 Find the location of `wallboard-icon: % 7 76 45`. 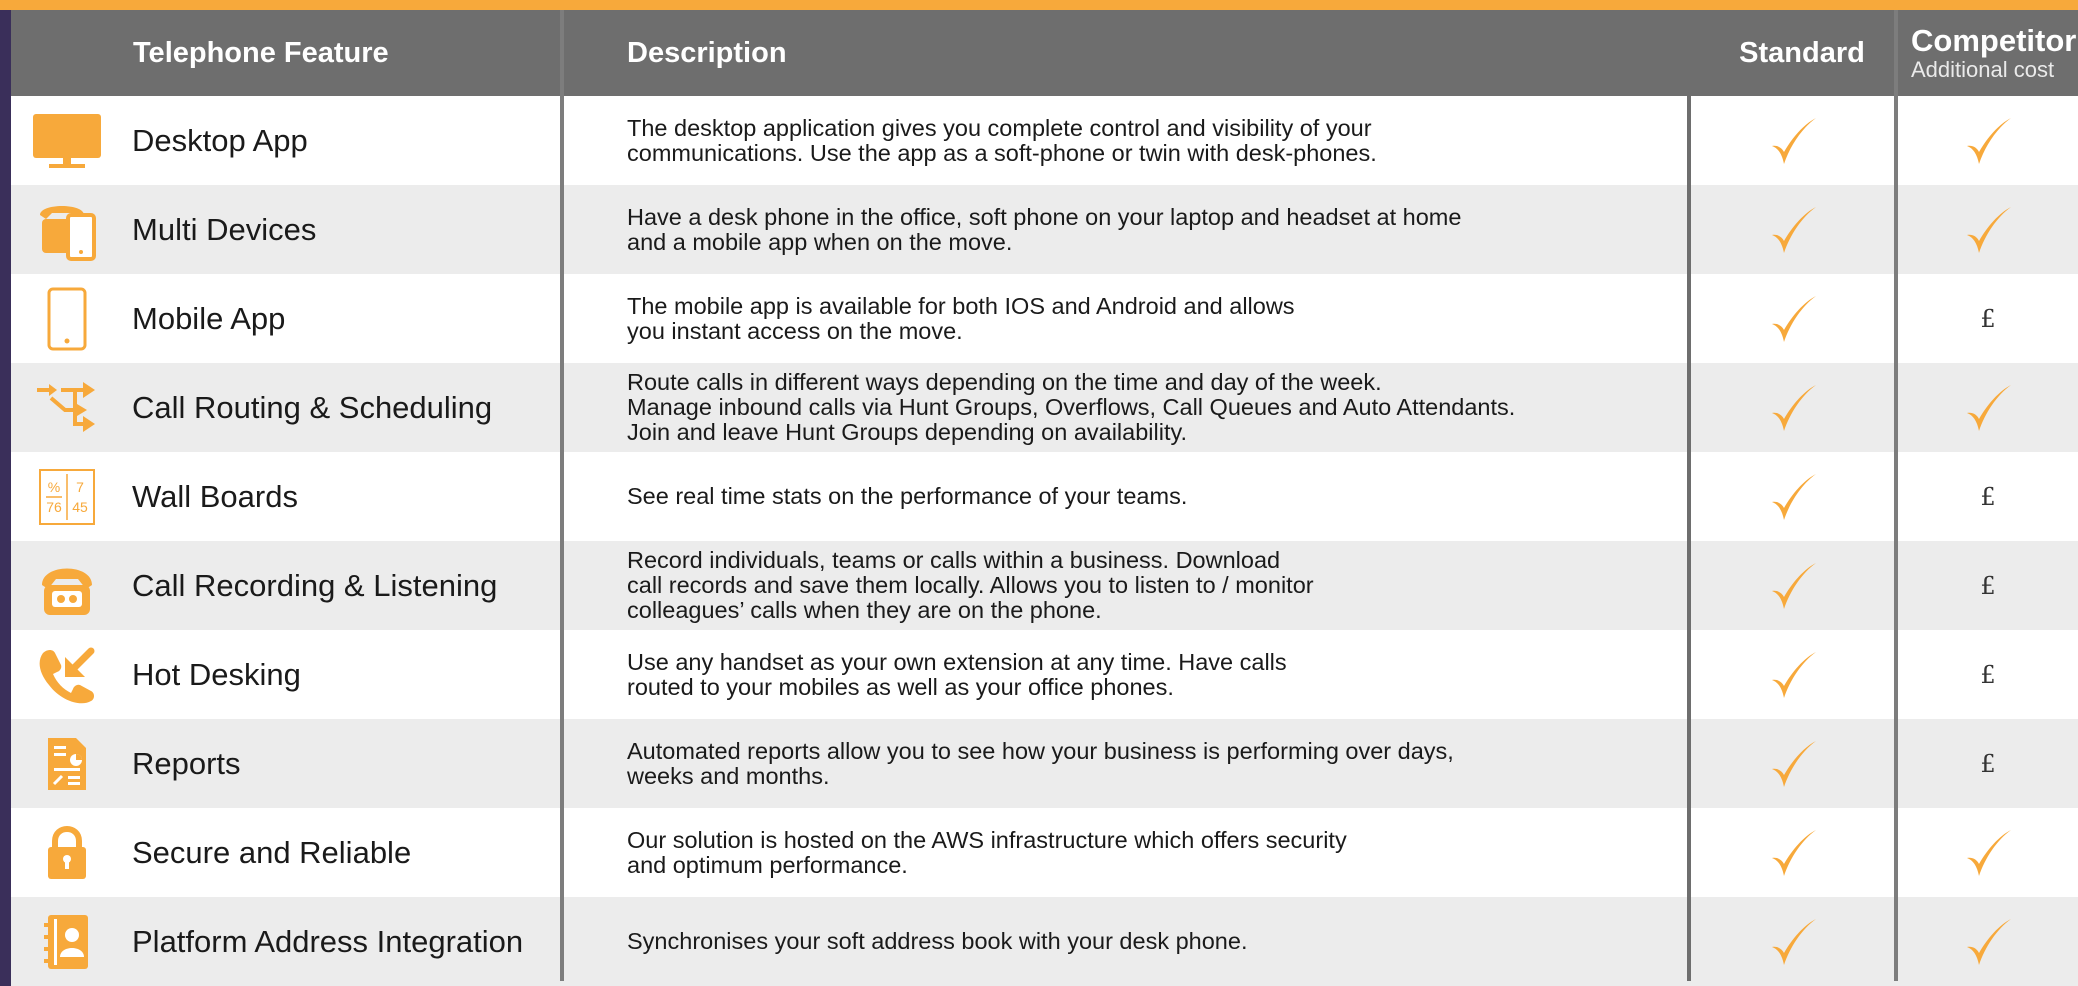

wallboard-icon: % 7 76 45 is located at coordinates (67, 496).